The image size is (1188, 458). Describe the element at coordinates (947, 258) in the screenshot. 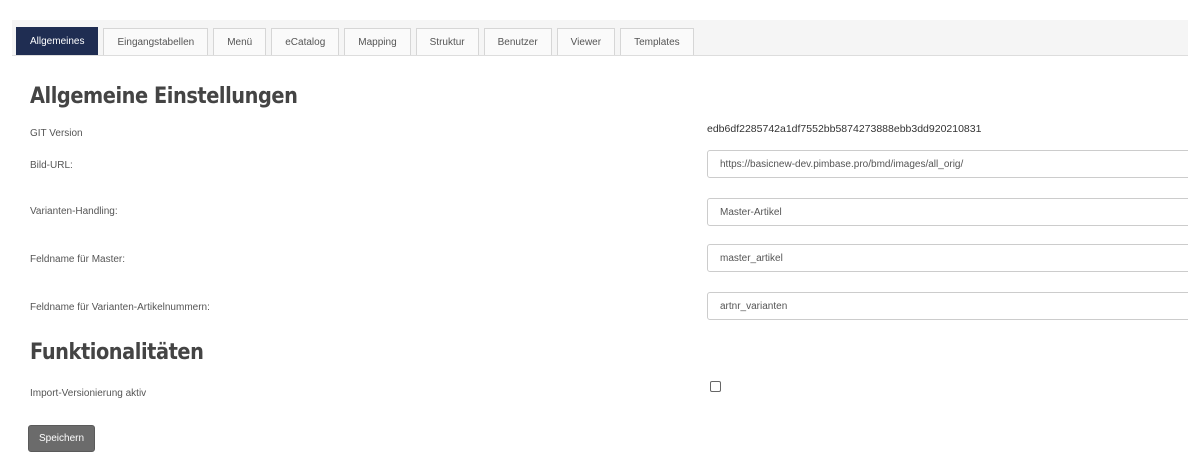

I see `master-field-input` at that location.